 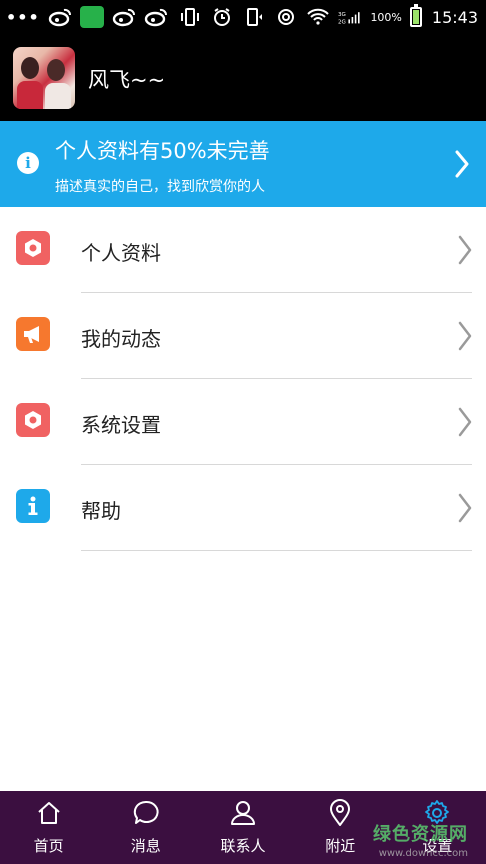 I want to click on svg-text: 3G, so click(x=342, y=15).